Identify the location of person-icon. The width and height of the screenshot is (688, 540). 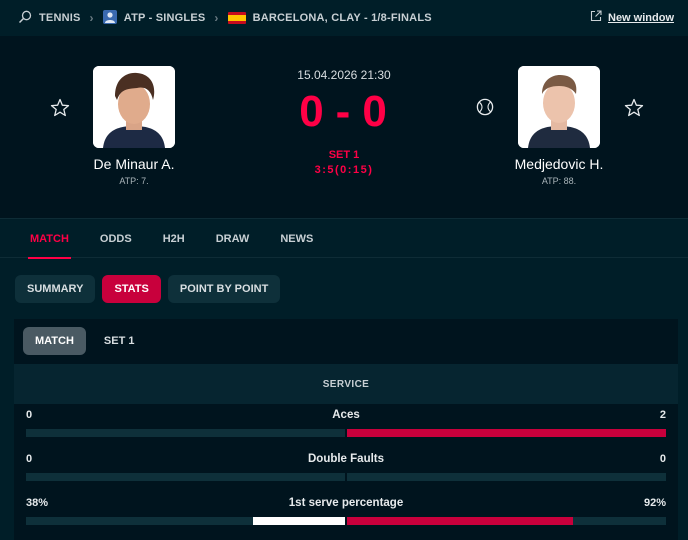
(109, 18).